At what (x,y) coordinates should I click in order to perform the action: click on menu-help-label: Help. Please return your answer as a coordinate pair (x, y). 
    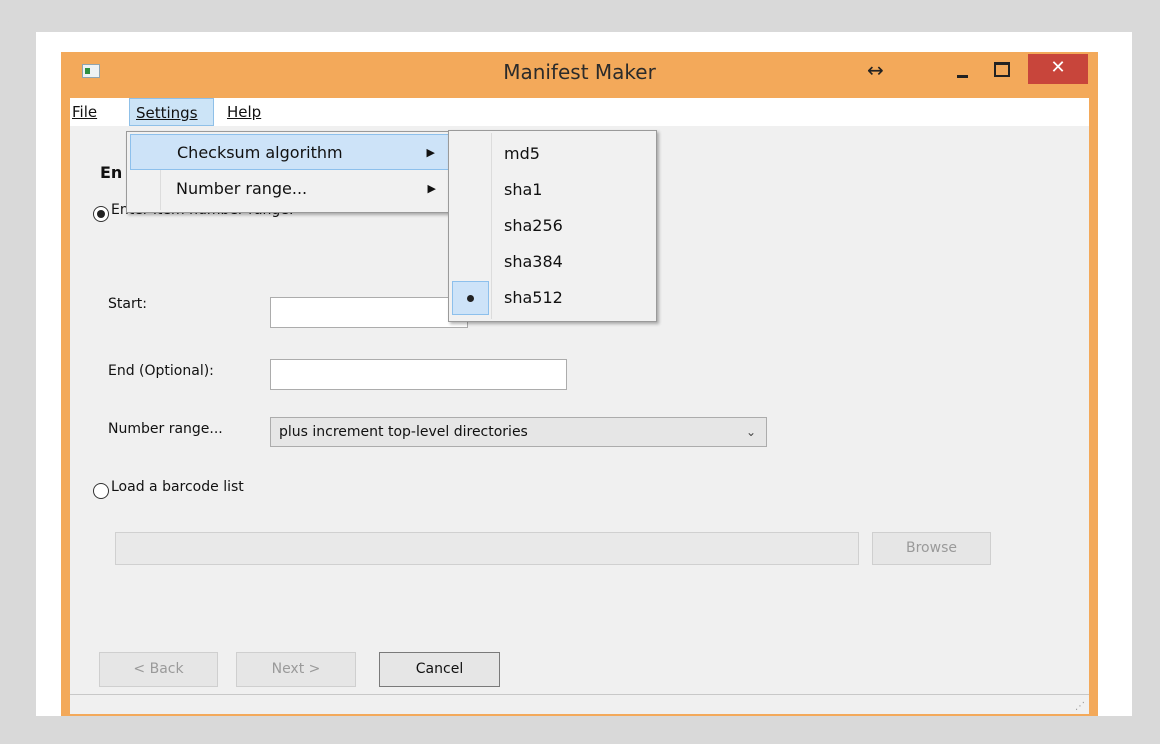
    Looking at the image, I should click on (244, 112).